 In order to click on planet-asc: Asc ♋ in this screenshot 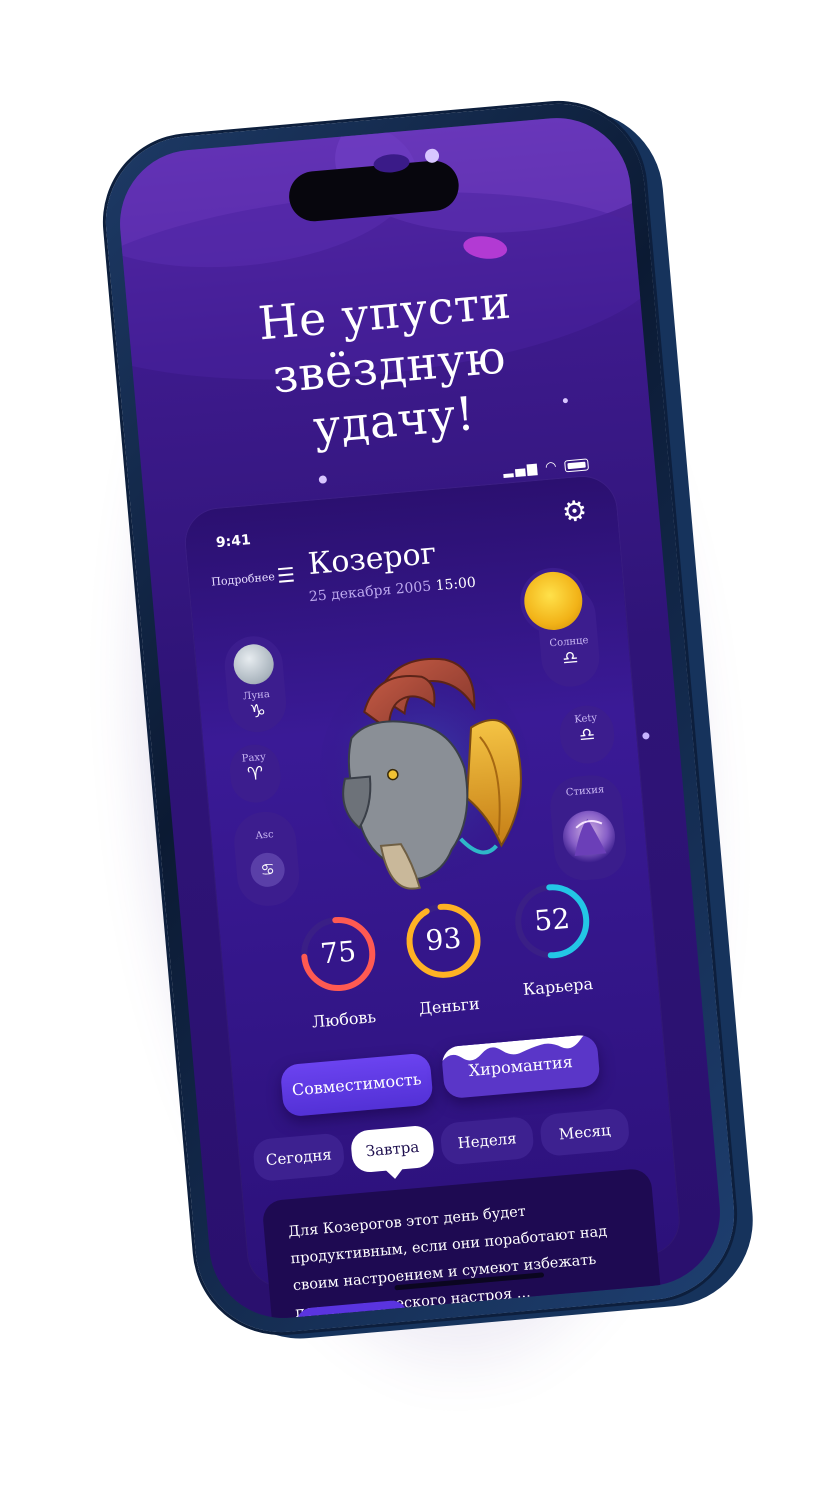, I will do `click(266, 859)`.